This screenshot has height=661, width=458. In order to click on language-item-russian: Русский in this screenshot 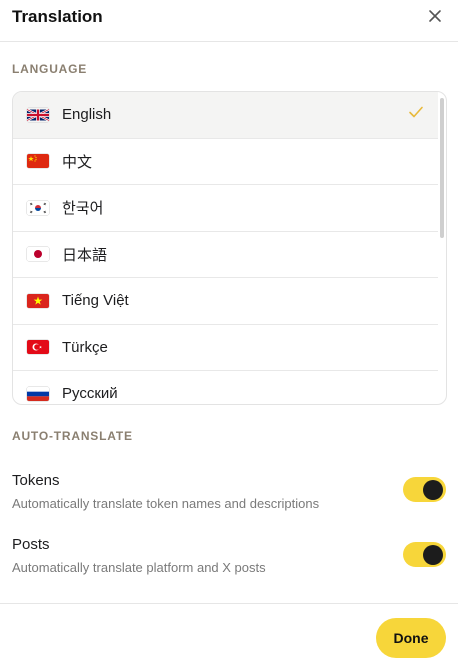, I will do `click(225, 387)`.